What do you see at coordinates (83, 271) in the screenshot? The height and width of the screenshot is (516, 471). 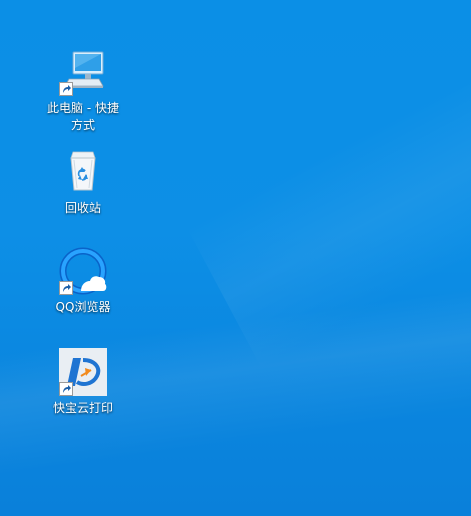 I see `qq-browser-icon` at bounding box center [83, 271].